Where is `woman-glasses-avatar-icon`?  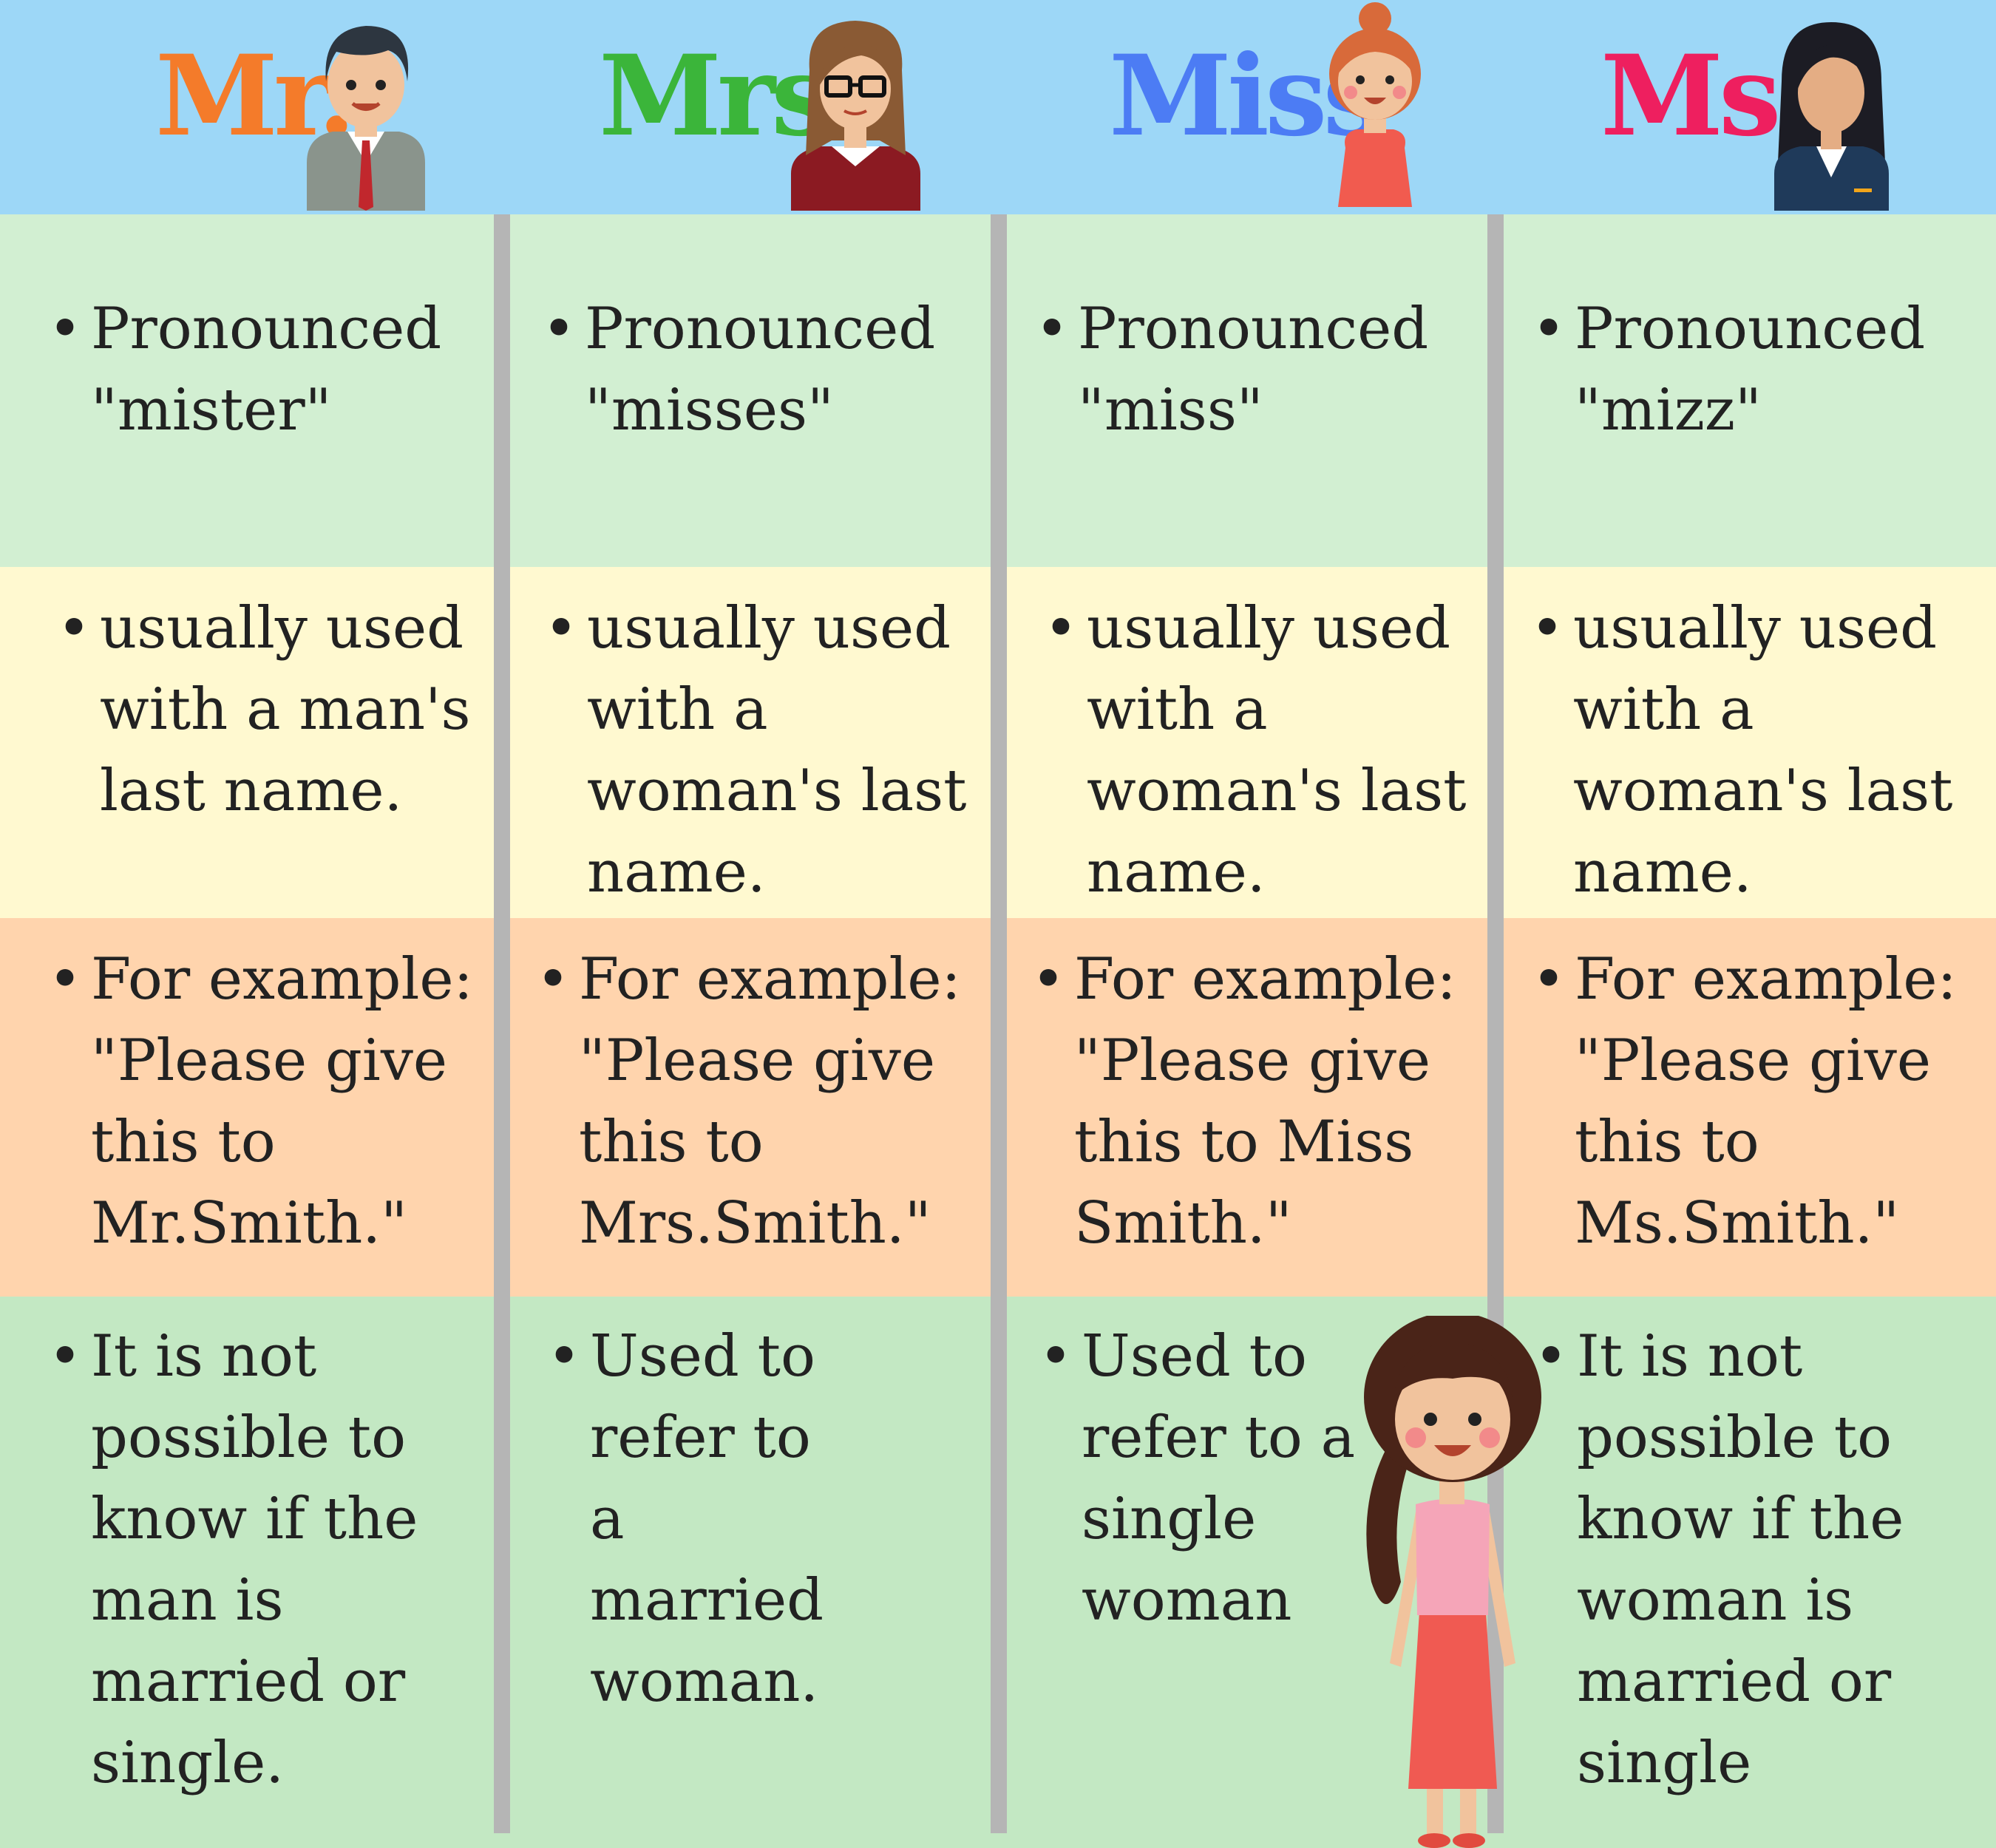 woman-glasses-avatar-icon is located at coordinates (855, 116).